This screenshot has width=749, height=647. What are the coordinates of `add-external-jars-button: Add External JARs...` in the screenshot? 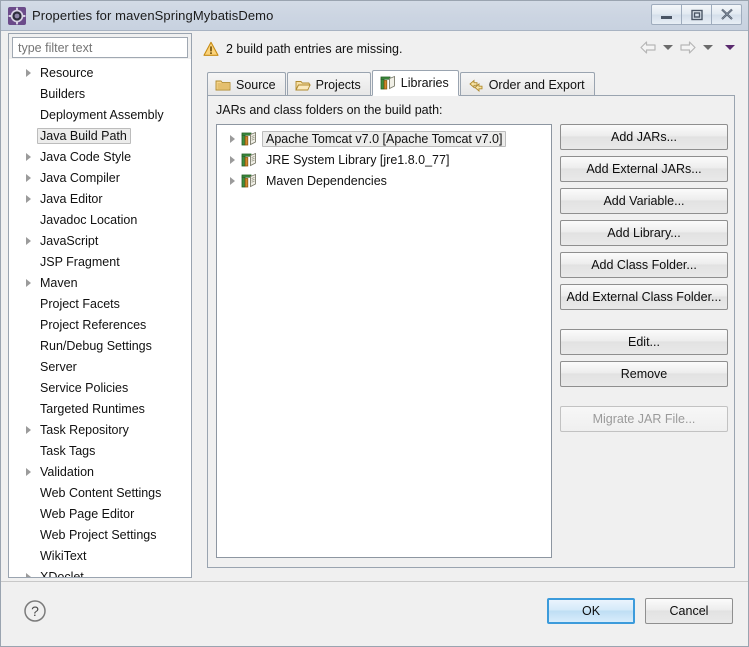 It's located at (644, 169).